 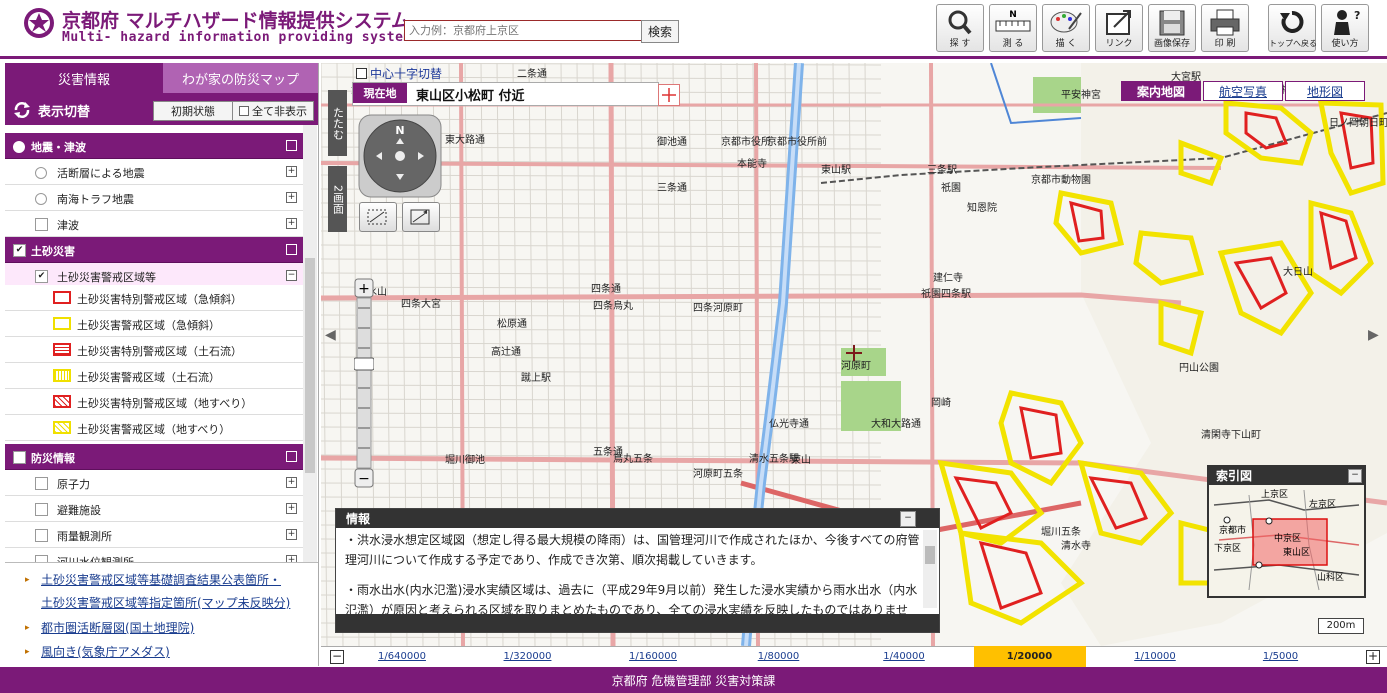 What do you see at coordinates (193, 111) in the screenshot?
I see `reset-layers-button: 初期状態` at bounding box center [193, 111].